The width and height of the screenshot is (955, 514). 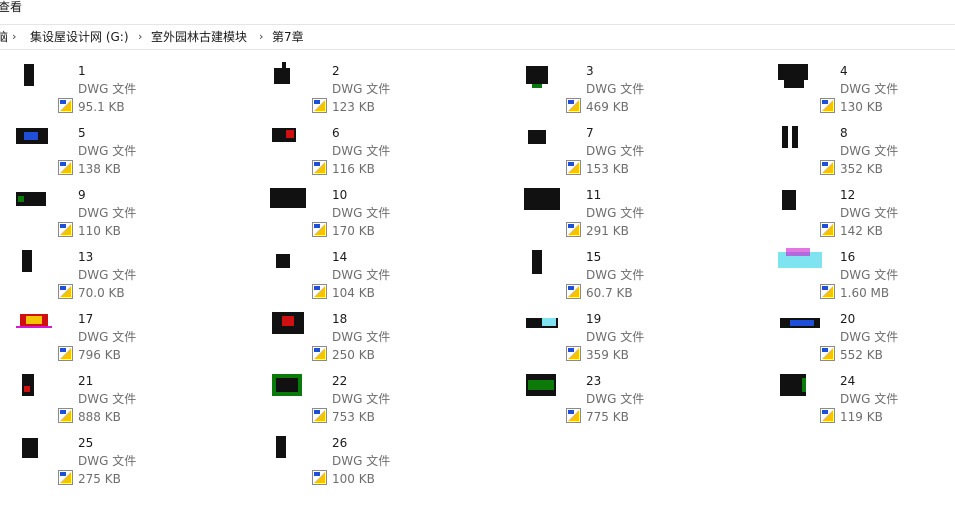 What do you see at coordinates (11, 7) in the screenshot?
I see `menu-view: 查看` at bounding box center [11, 7].